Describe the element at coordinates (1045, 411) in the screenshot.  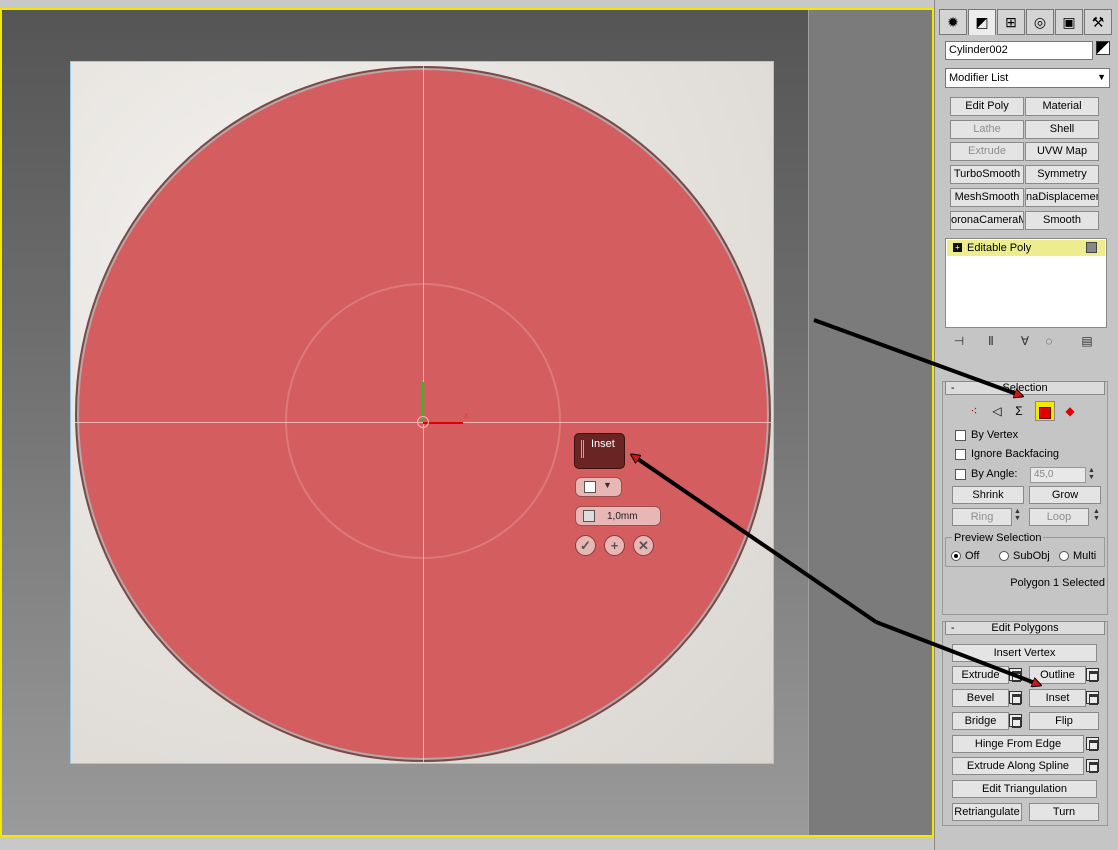
I see `polygon-mode-icon` at that location.